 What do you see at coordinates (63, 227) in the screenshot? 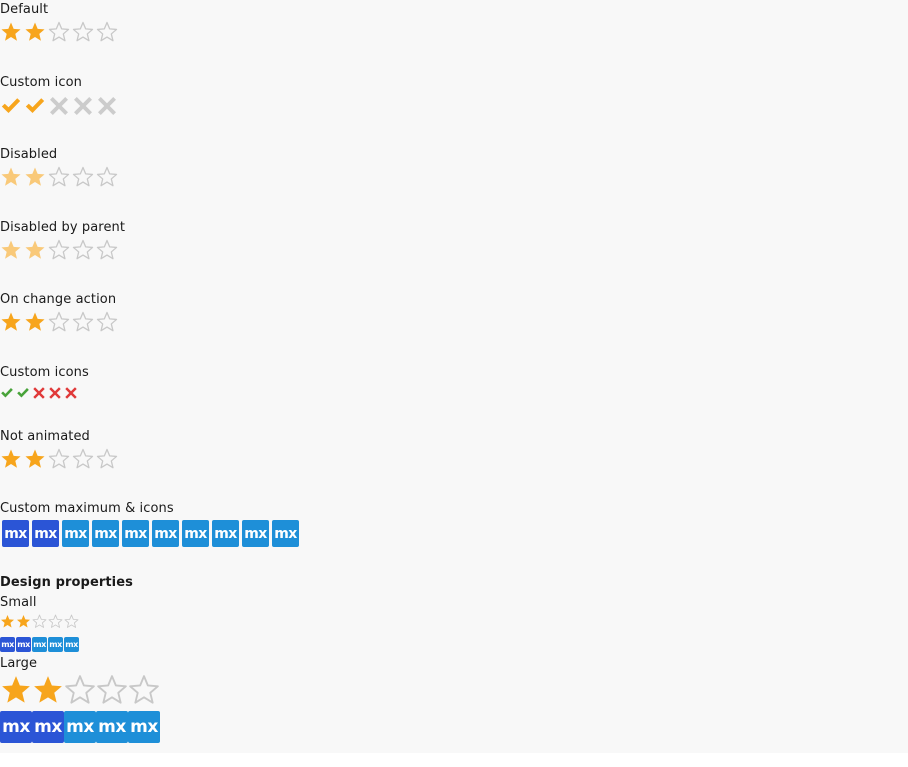
I see `disabled-by-parent-label: Disabled by parent` at bounding box center [63, 227].